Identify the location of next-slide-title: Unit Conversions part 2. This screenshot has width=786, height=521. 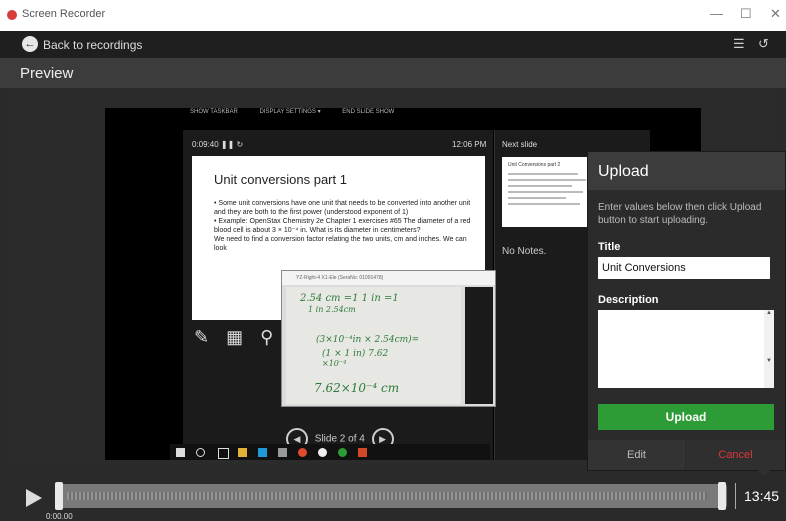
(534, 165).